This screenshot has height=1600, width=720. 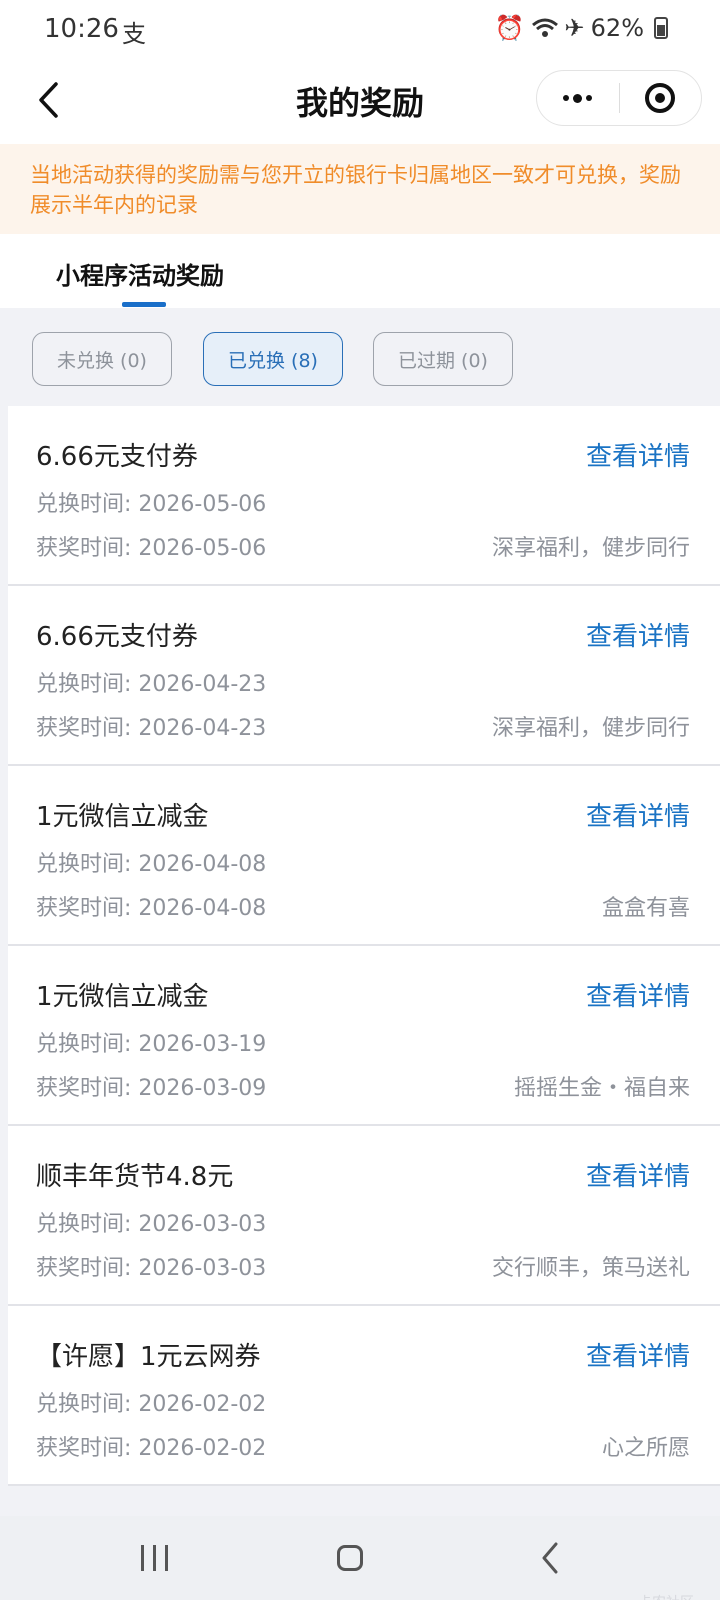 I want to click on notice-banner: 当地活动获得的奖励需与您开立的银行卡归属地区一致才可兑换，奖励展示半年内的记录, so click(x=360, y=189).